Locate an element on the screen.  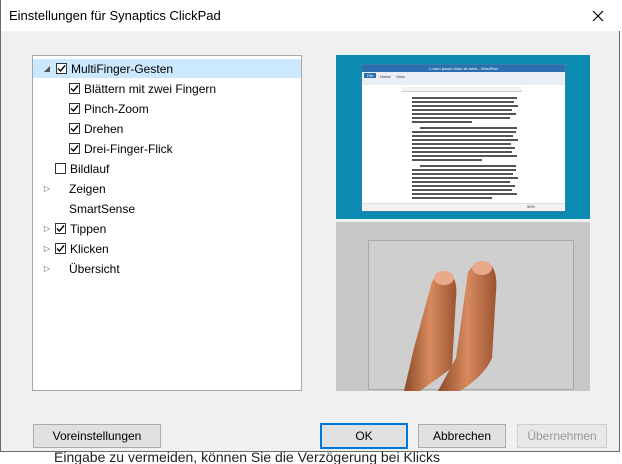
checkbox-blaettern is located at coordinates (74, 88).